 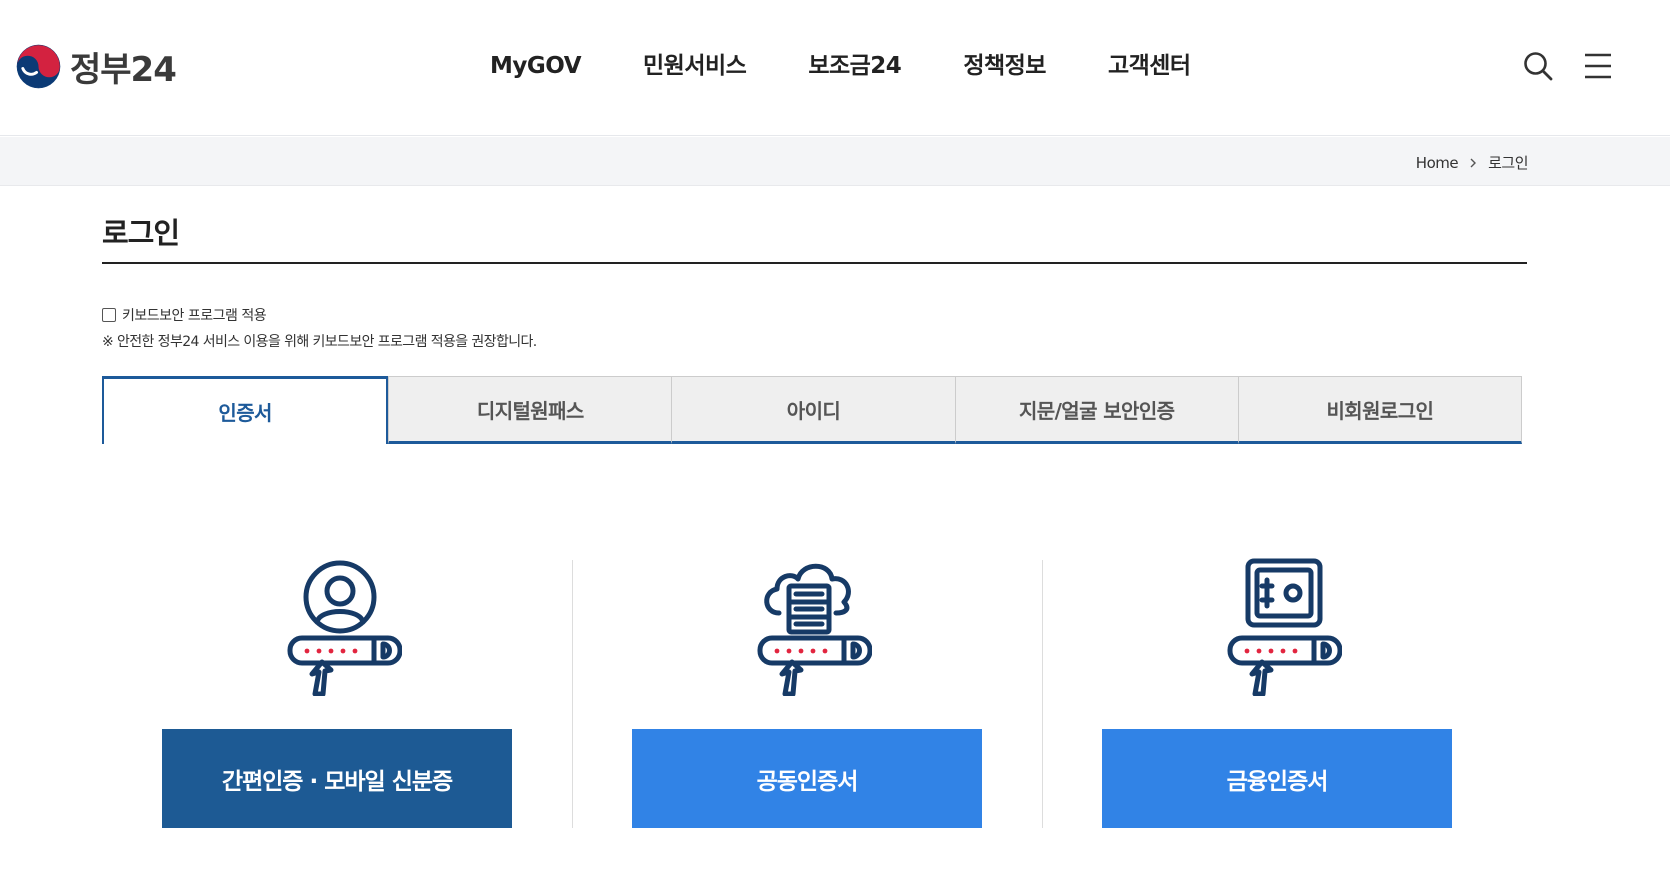 I want to click on logo-text: 정부24, so click(x=123, y=70).